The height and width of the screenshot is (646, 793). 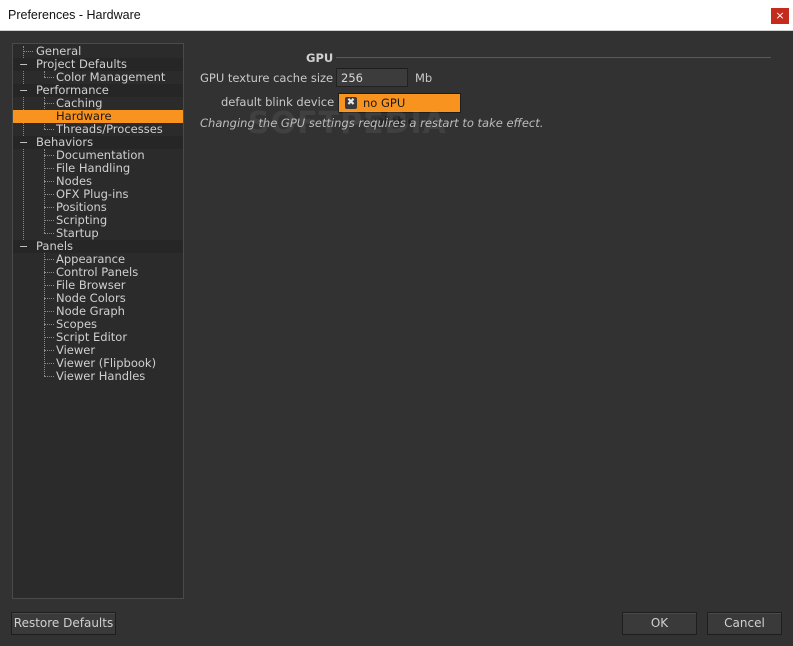 I want to click on gpu-cache-label: GPU texture cache size, so click(x=267, y=78).